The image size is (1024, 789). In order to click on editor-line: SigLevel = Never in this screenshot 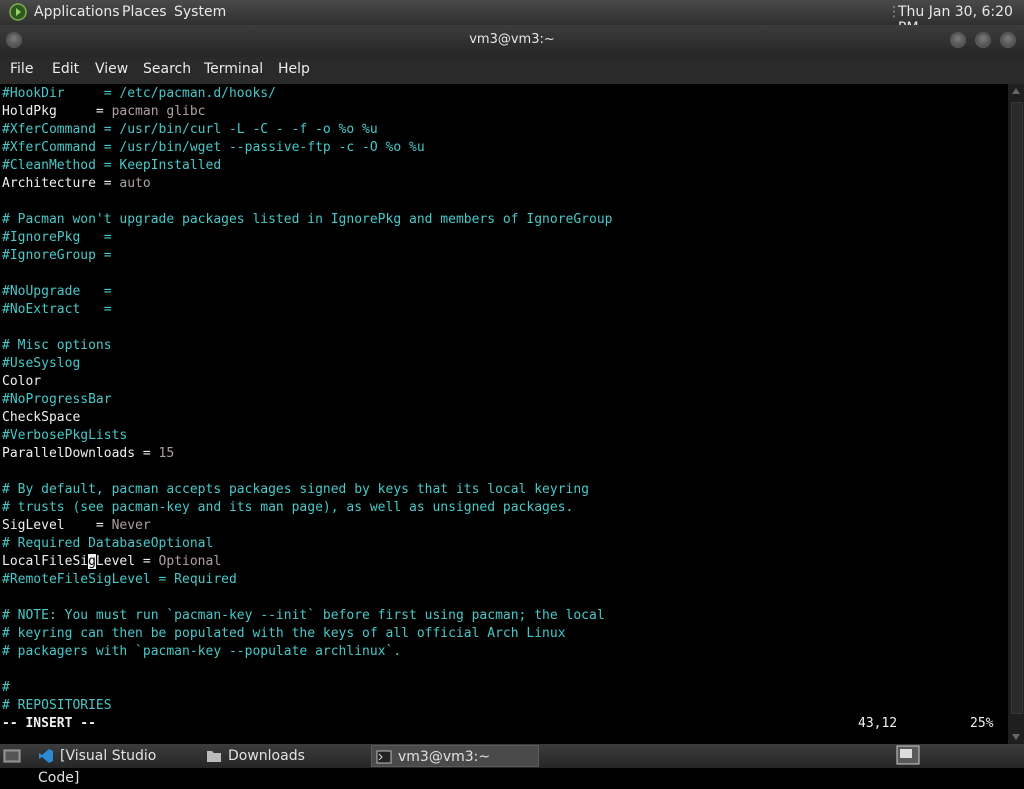, I will do `click(76, 526)`.